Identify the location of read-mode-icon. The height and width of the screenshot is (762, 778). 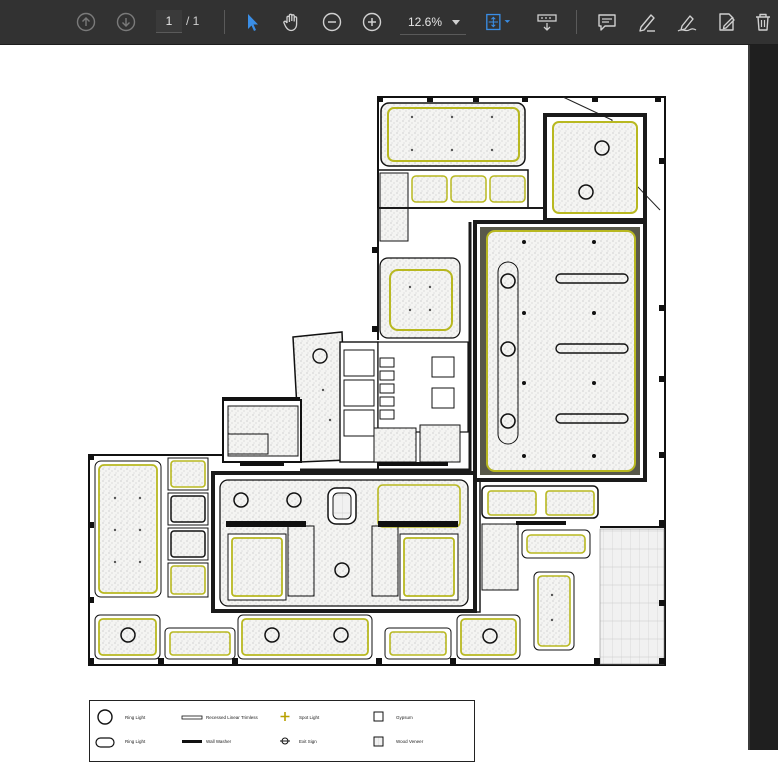
(547, 22).